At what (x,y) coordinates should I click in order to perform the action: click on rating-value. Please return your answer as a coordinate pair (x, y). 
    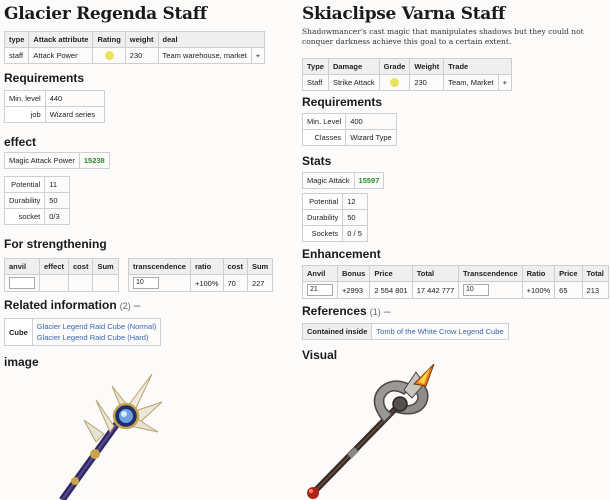
    Looking at the image, I should click on (109, 55).